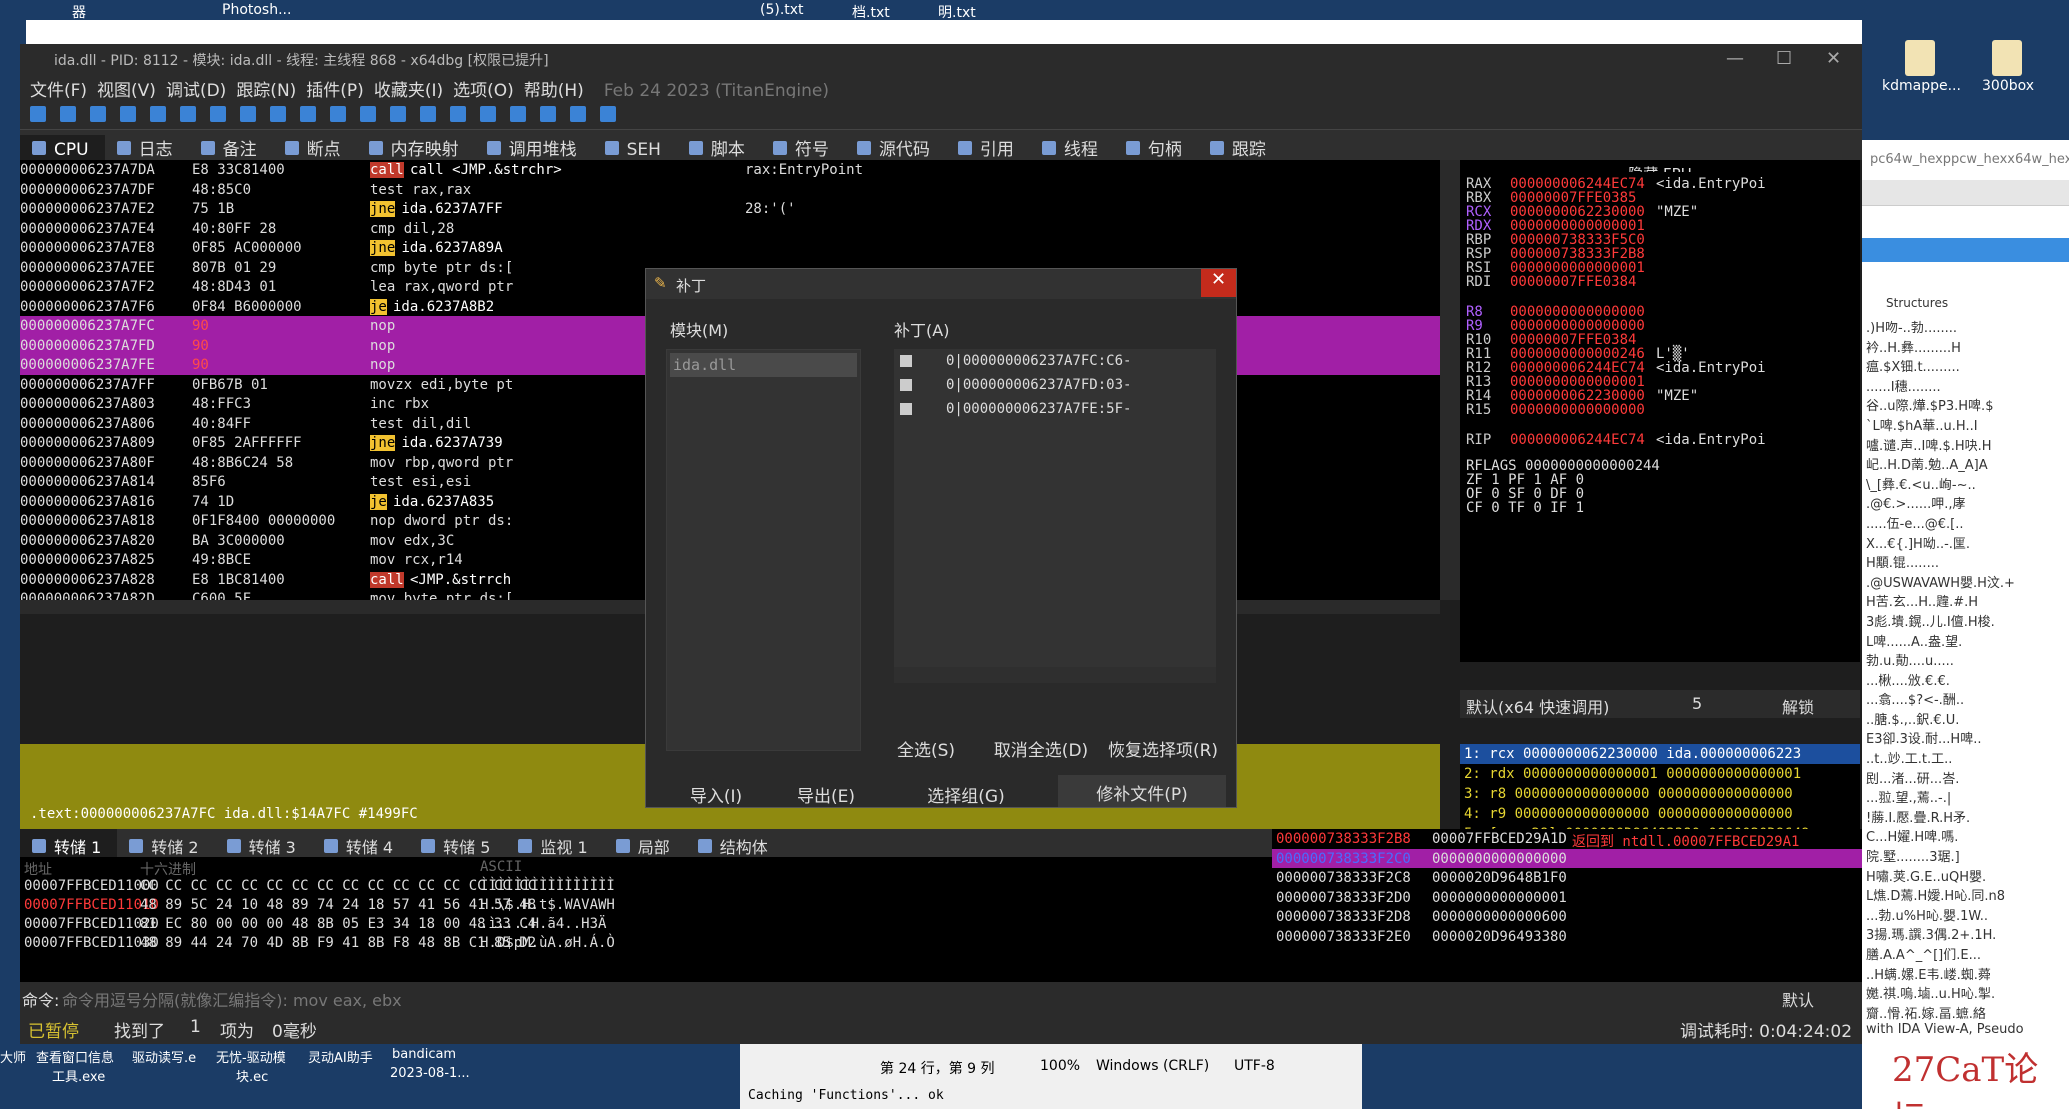  I want to click on disasm-row: 000000006237A7E4 40:80FF 28 cmp dil,28, so click(730, 229).